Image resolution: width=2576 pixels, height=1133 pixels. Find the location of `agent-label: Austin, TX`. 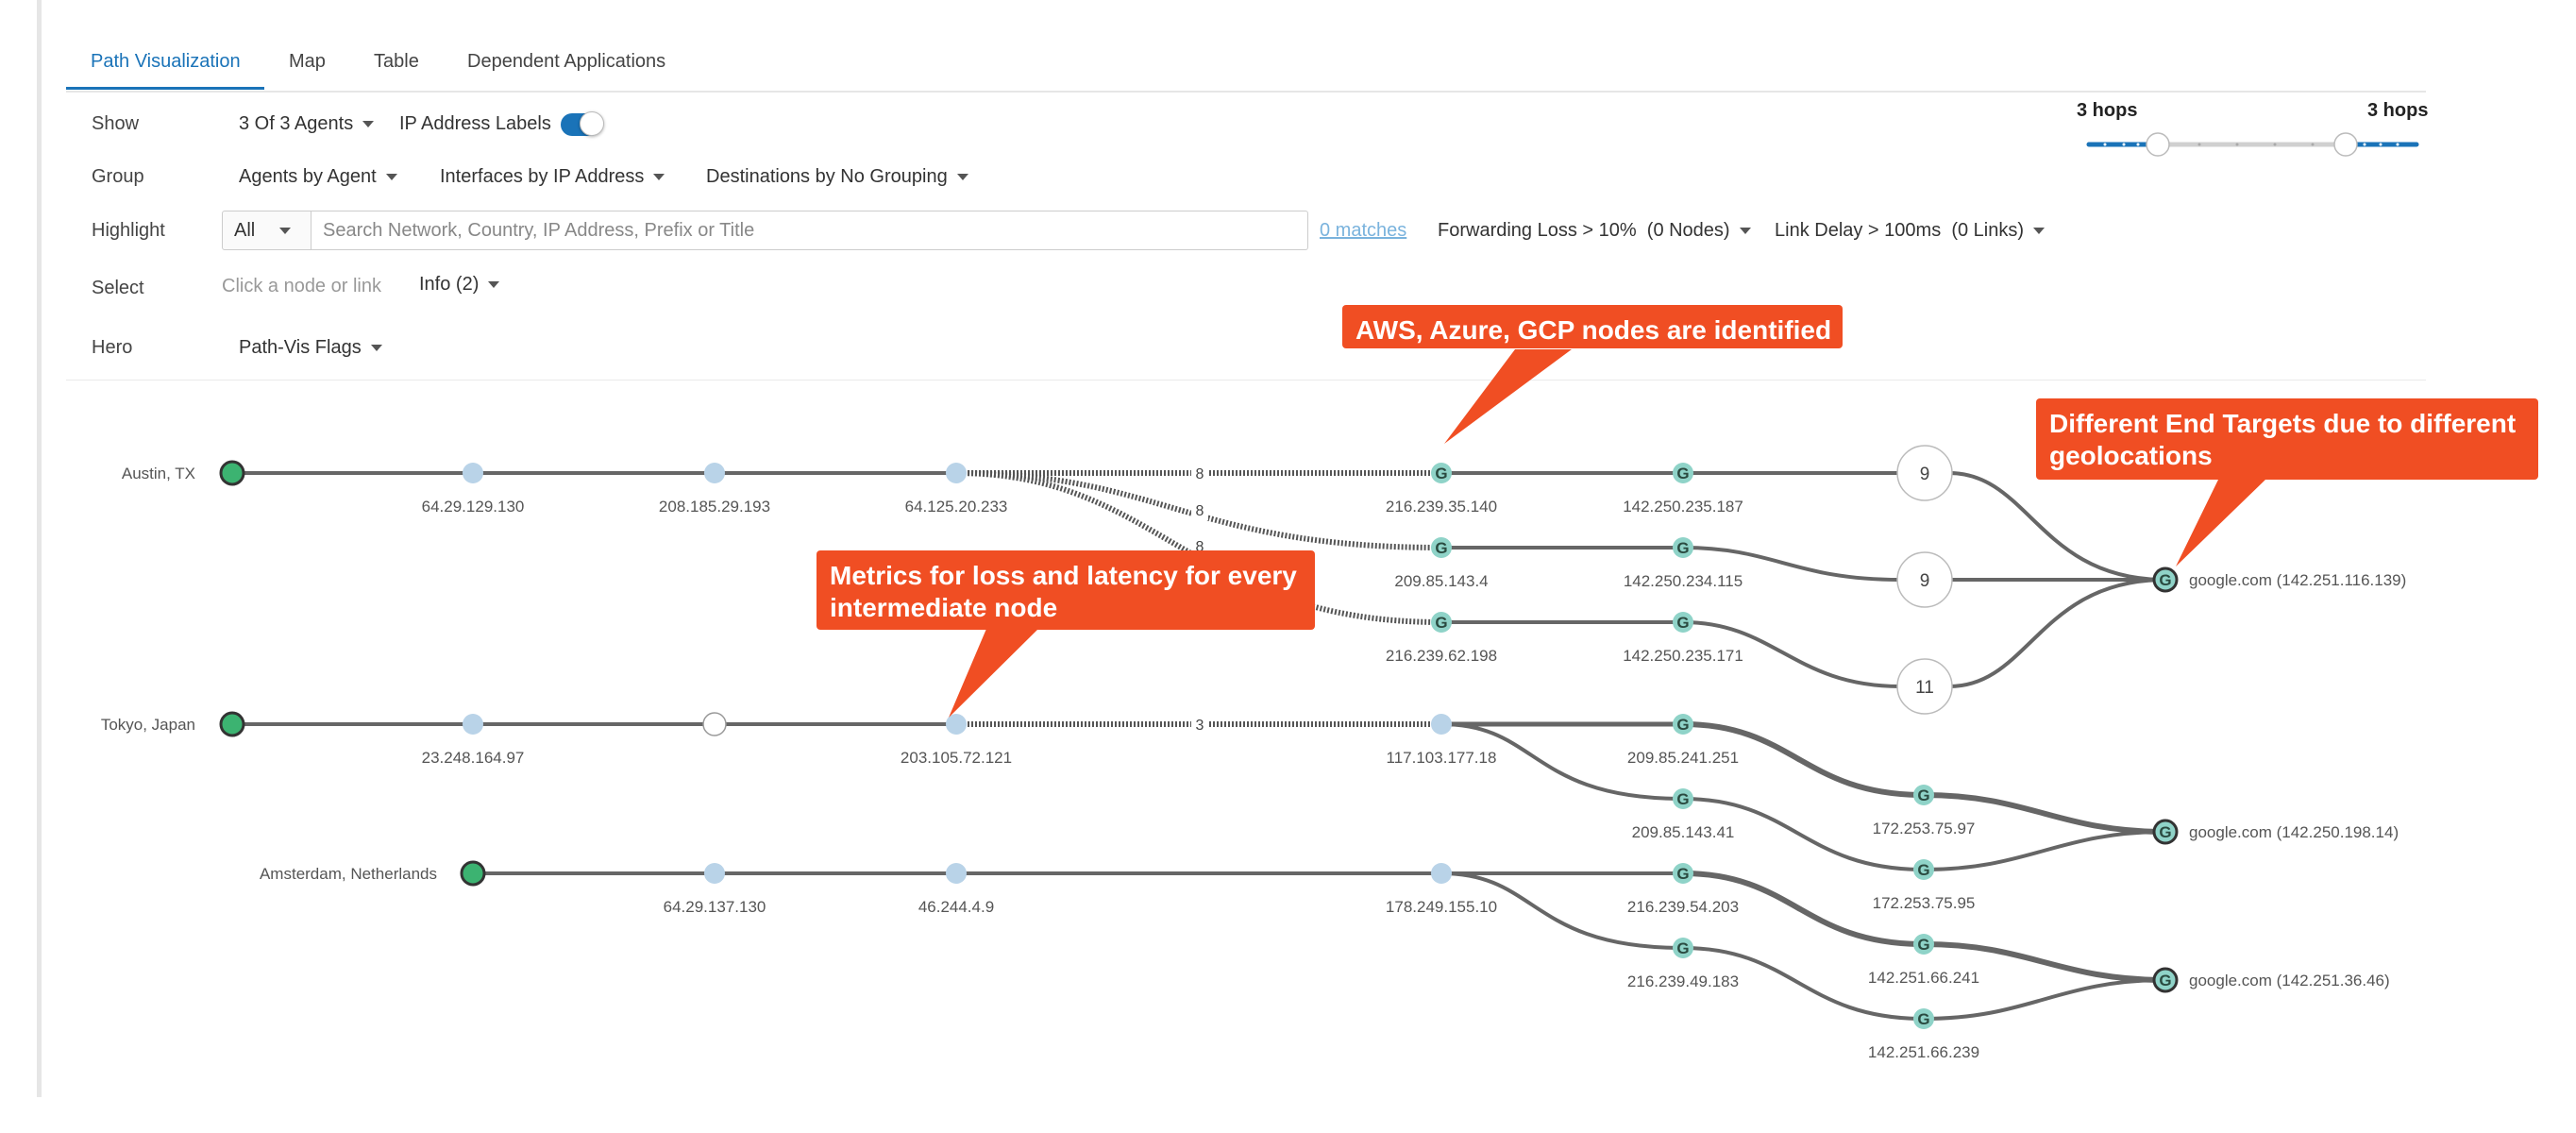

agent-label: Austin, TX is located at coordinates (158, 474).